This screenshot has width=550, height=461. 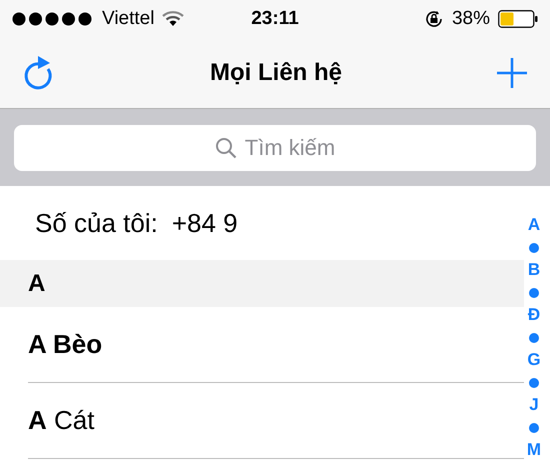 I want to click on signal-icon, so click(x=53, y=19).